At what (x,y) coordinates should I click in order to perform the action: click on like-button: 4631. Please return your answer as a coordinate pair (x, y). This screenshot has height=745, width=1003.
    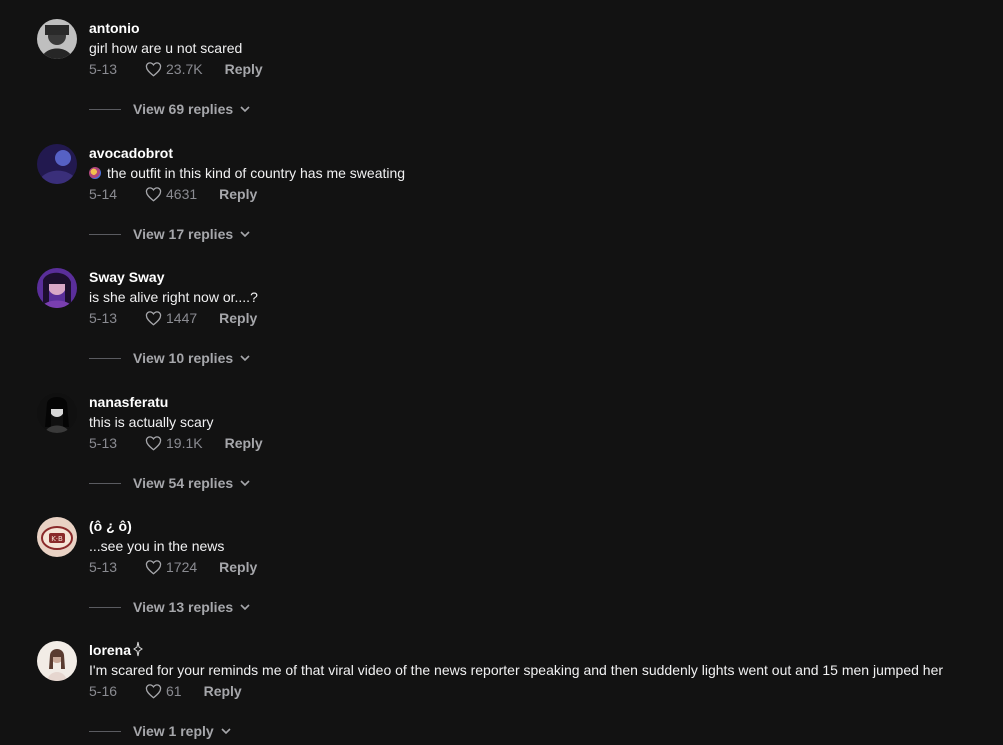
    Looking at the image, I should click on (171, 194).